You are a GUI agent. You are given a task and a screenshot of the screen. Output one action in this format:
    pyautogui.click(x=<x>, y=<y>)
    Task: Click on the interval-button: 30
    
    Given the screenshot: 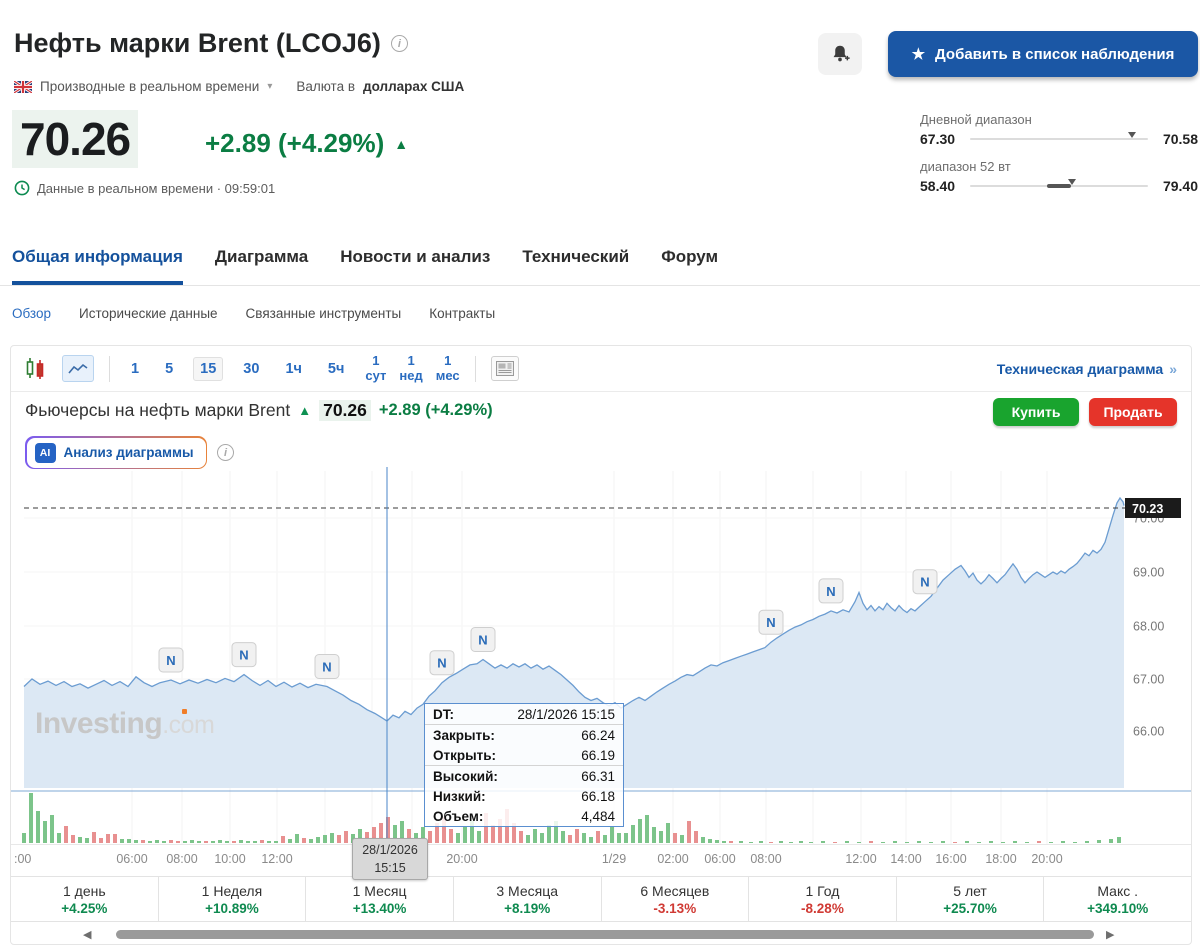 What is the action you would take?
    pyautogui.click(x=251, y=369)
    